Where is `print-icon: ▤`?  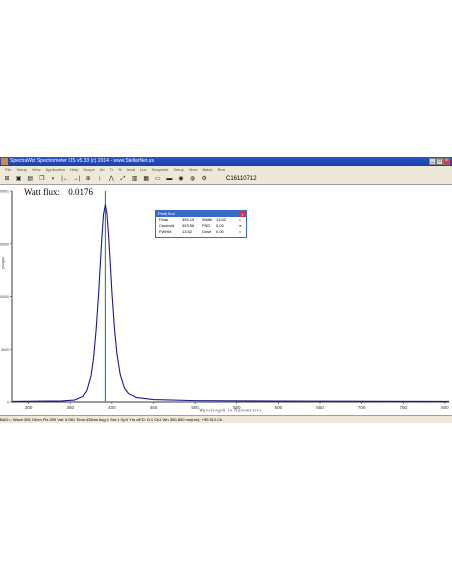
print-icon: ▤ is located at coordinates (30, 179).